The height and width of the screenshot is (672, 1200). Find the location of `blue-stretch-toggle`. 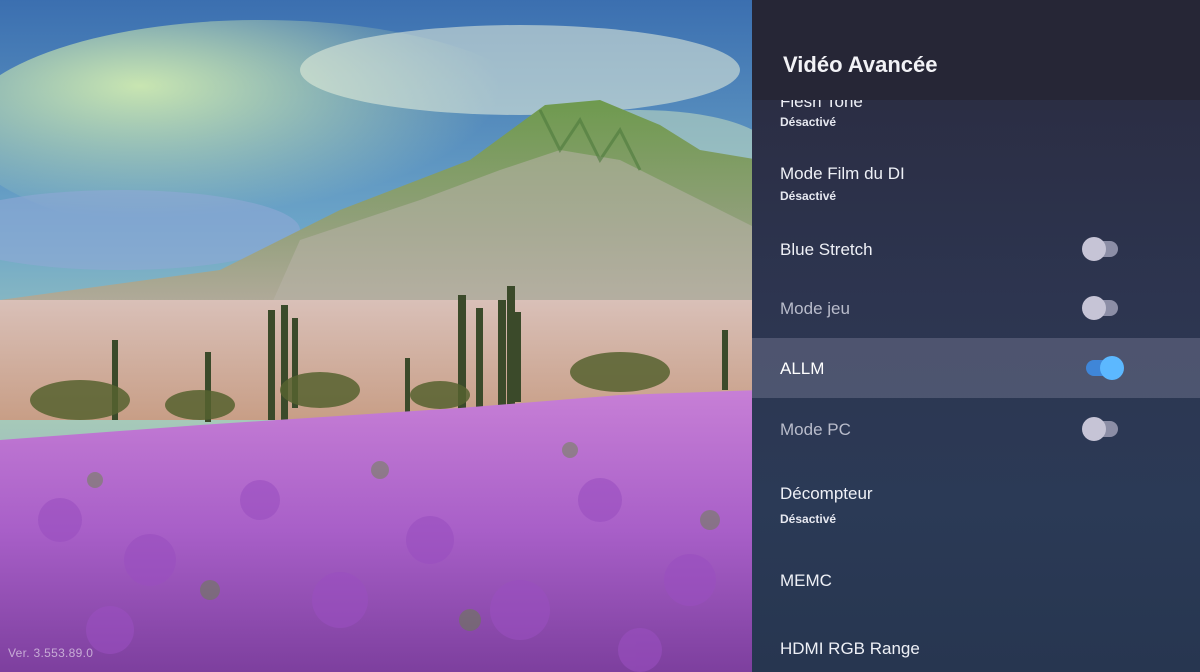

blue-stretch-toggle is located at coordinates (1100, 249).